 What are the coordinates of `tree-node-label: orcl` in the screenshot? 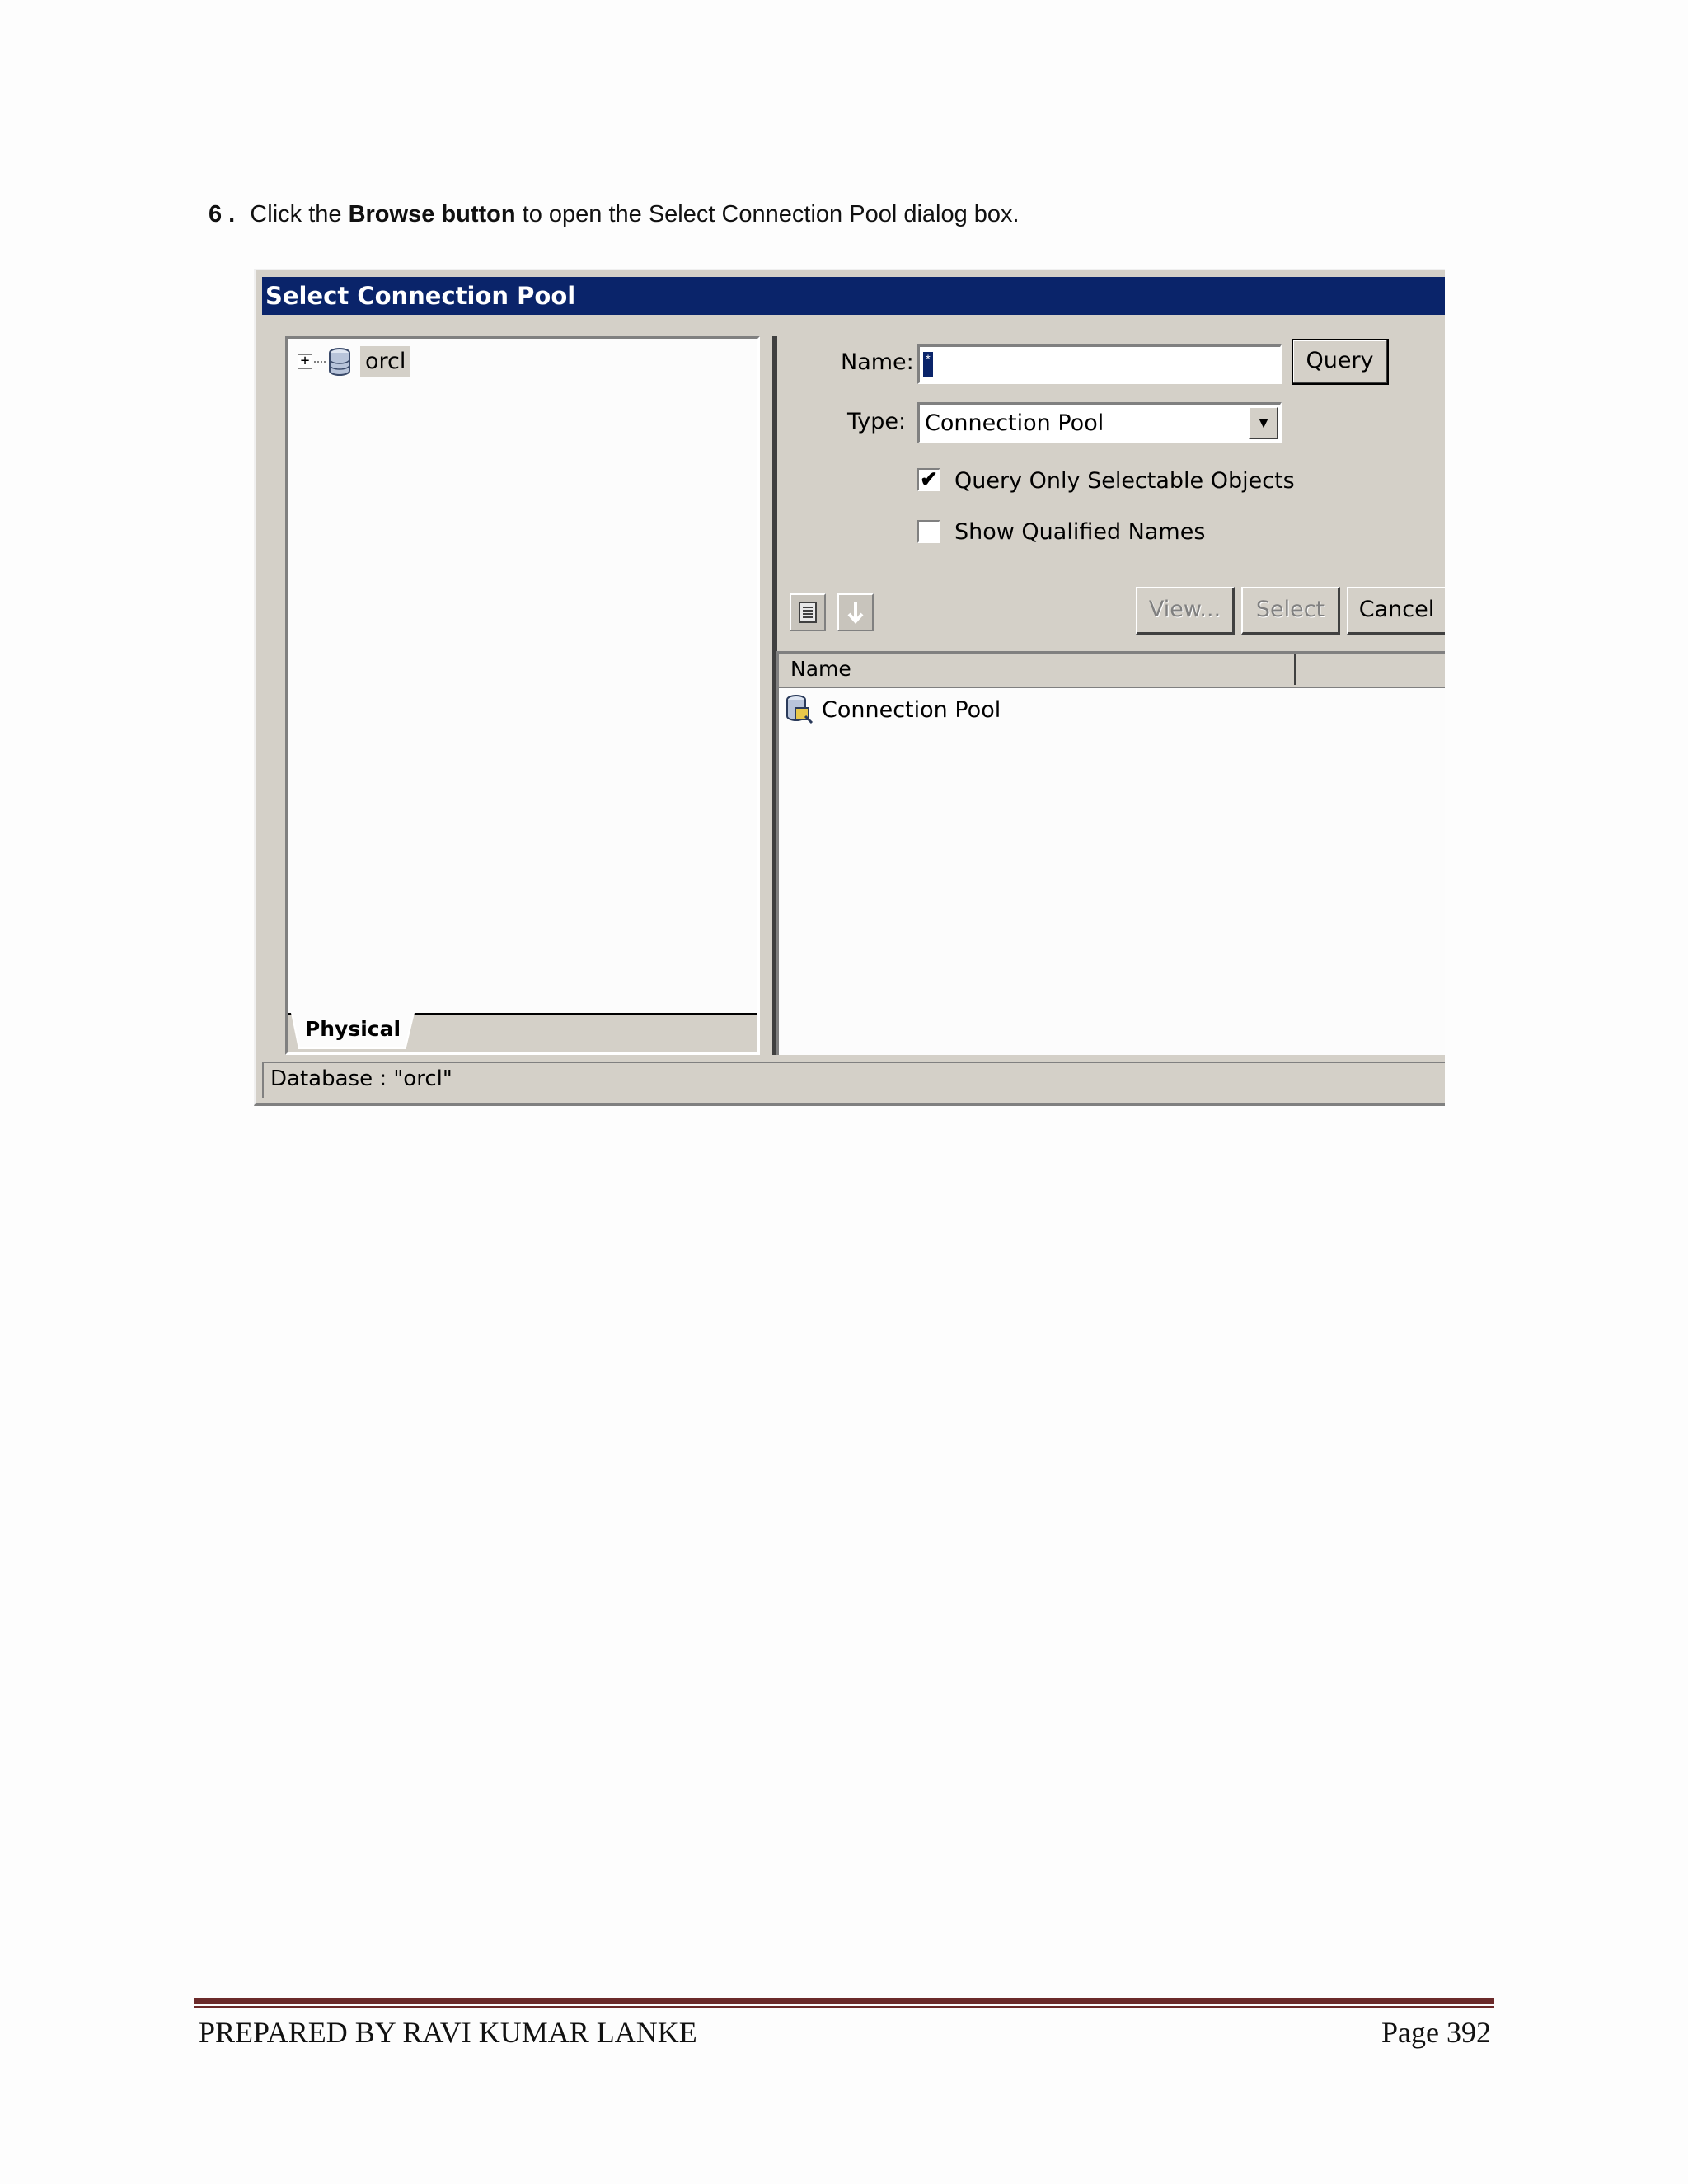 It's located at (386, 361).